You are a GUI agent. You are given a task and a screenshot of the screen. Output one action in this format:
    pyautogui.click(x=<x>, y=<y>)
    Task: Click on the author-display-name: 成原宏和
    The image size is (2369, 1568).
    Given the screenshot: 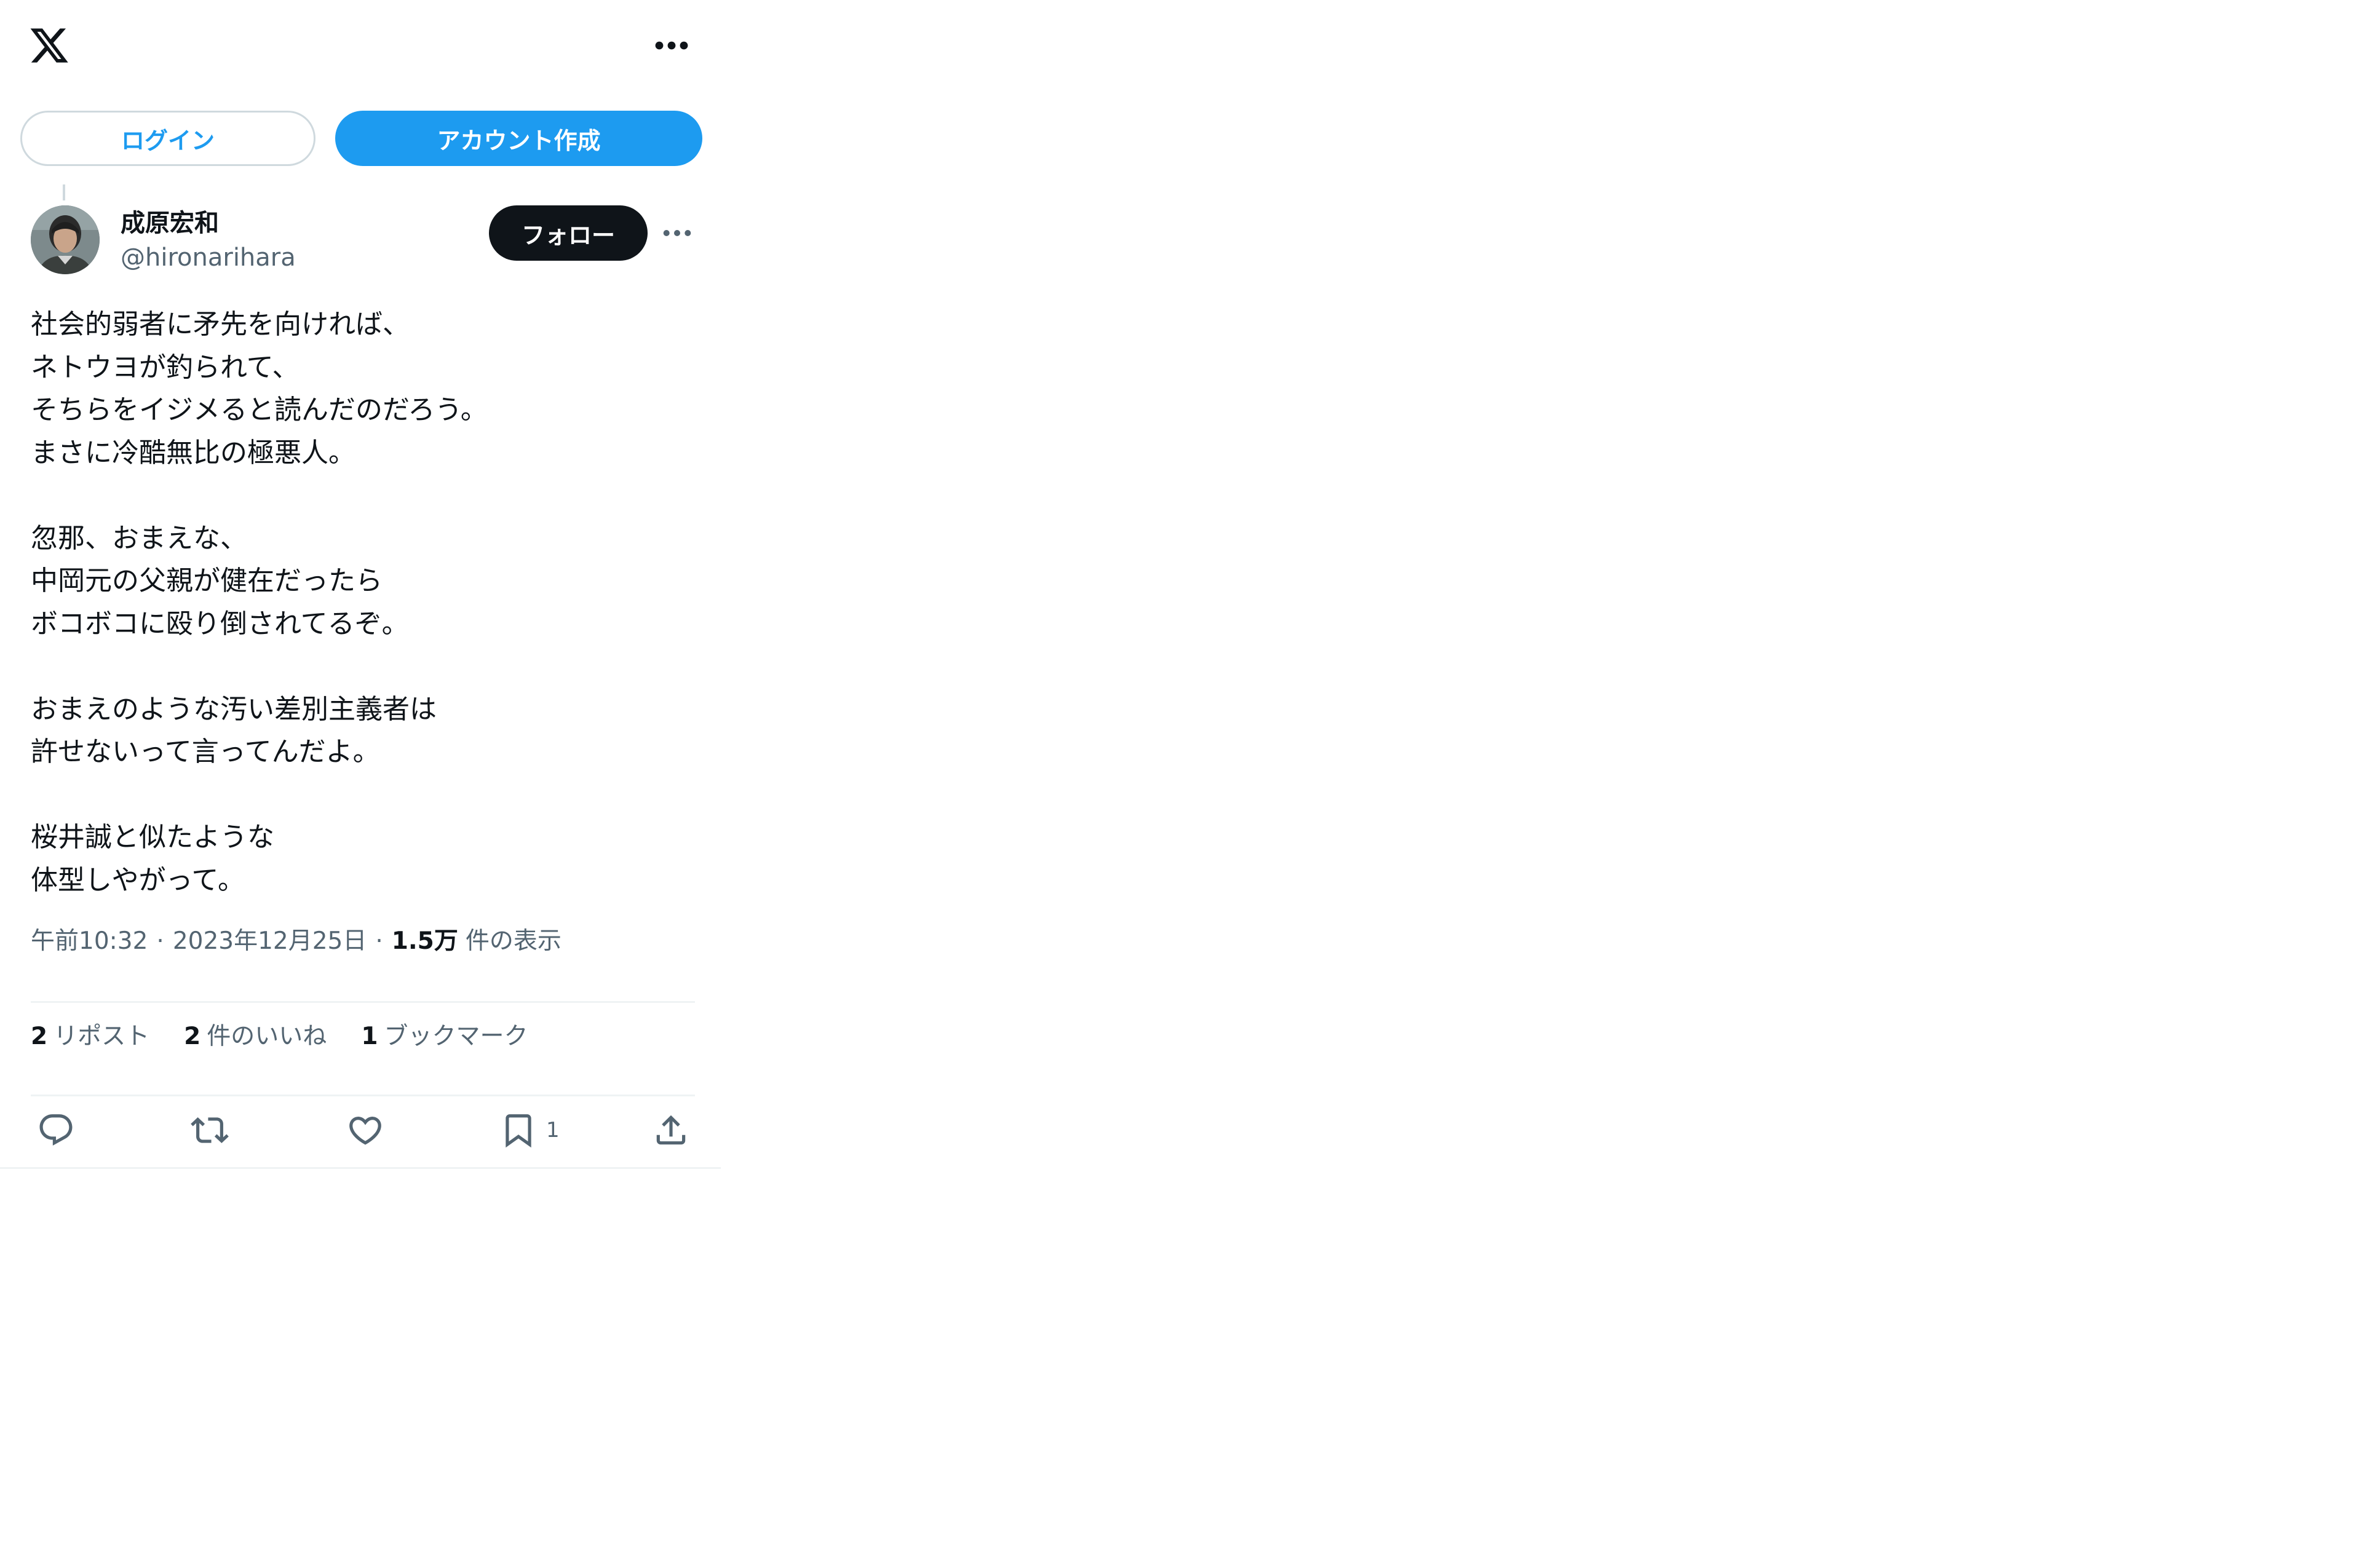 What is the action you would take?
    pyautogui.click(x=170, y=223)
    